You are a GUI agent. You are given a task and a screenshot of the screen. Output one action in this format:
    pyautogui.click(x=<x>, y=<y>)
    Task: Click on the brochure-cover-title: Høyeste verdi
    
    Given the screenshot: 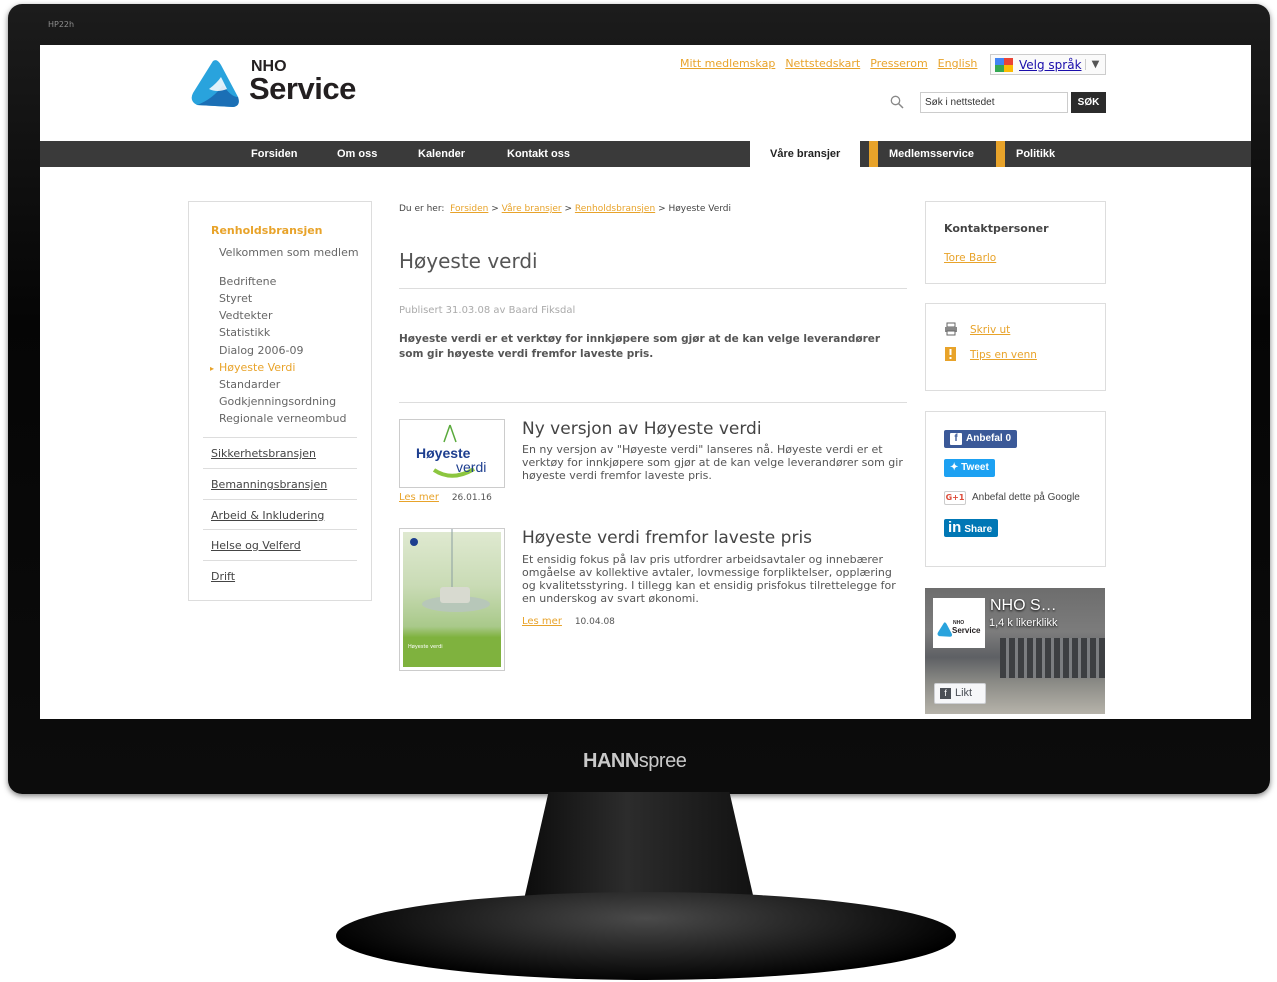 What is the action you would take?
    pyautogui.click(x=425, y=647)
    